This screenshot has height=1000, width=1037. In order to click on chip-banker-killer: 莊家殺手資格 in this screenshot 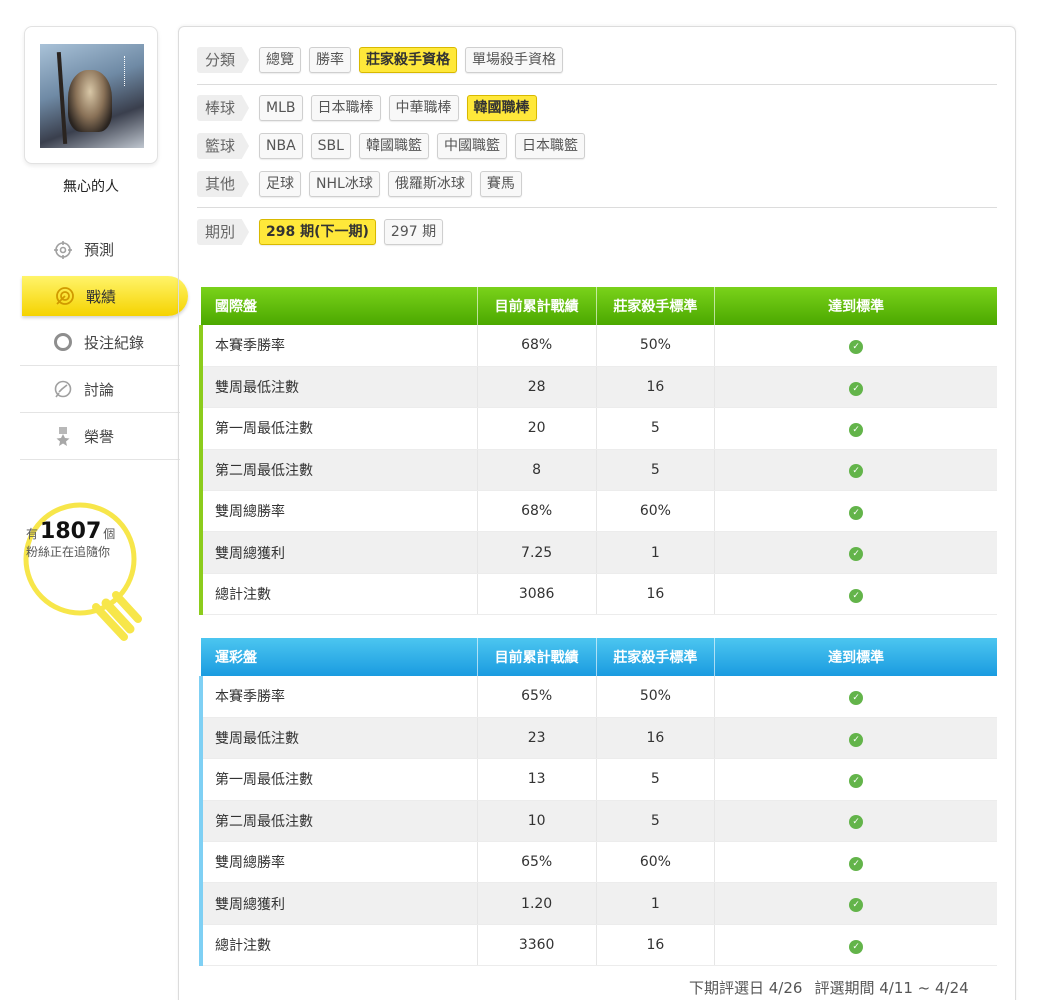, I will do `click(408, 60)`.